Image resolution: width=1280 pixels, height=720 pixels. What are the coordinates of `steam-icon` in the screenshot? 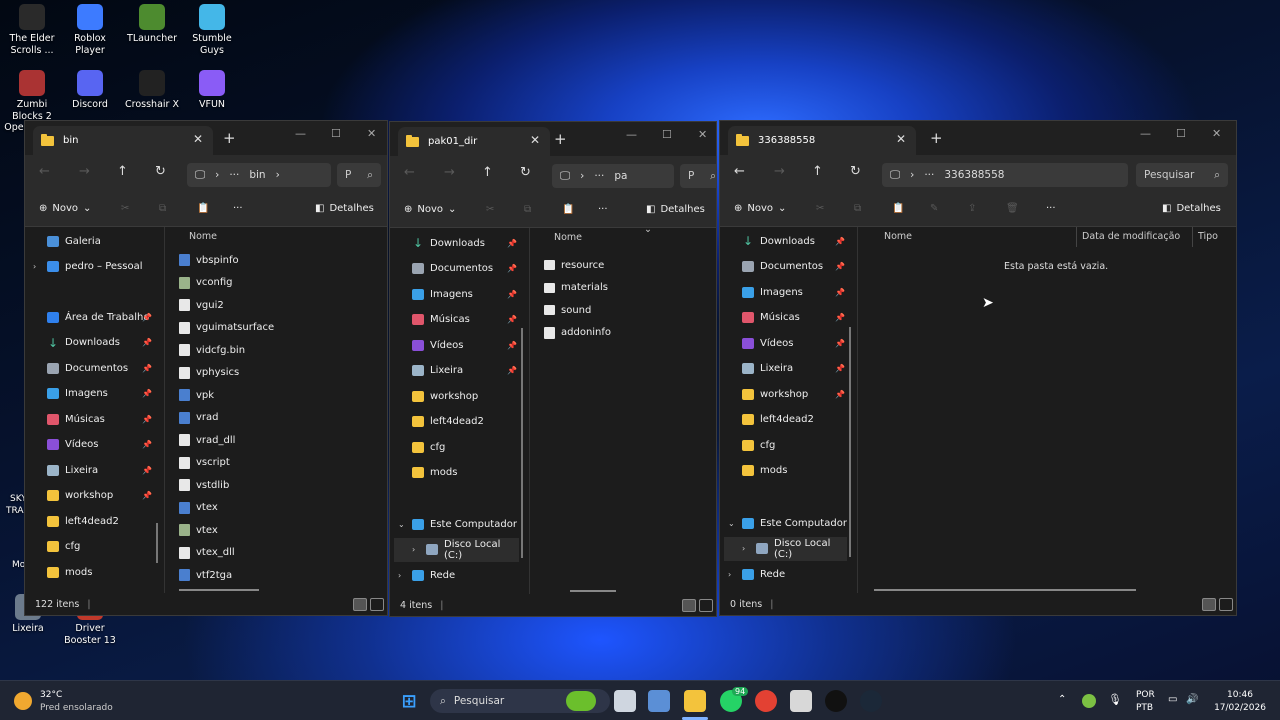 It's located at (871, 701).